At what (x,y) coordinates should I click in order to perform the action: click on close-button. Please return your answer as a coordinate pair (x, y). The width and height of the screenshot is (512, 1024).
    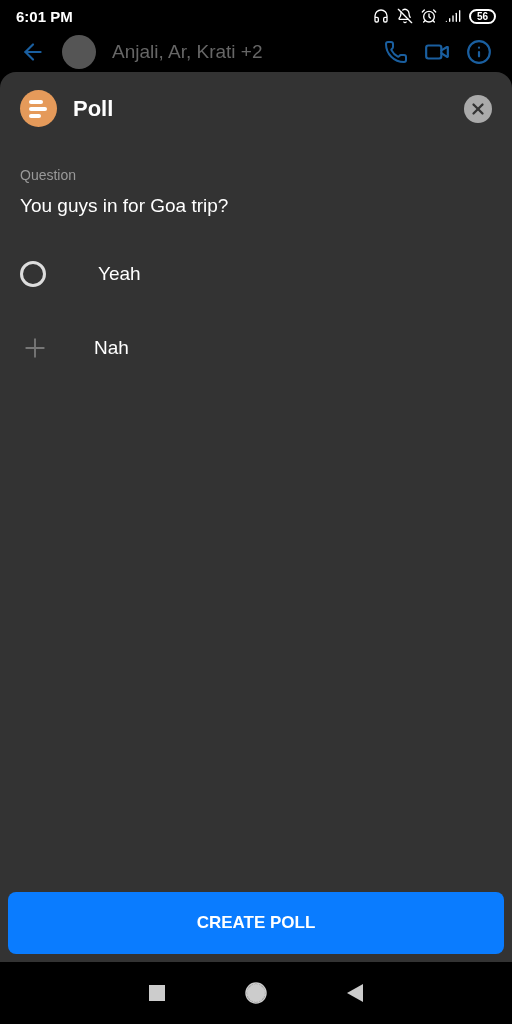
    Looking at the image, I should click on (478, 108).